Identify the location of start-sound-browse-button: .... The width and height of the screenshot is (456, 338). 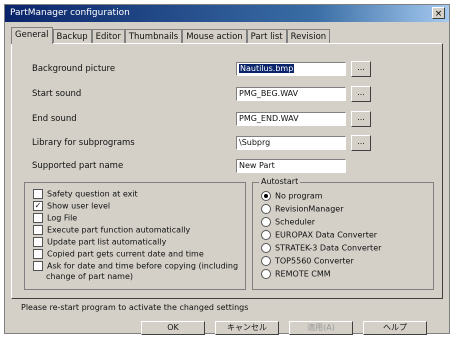
(361, 94).